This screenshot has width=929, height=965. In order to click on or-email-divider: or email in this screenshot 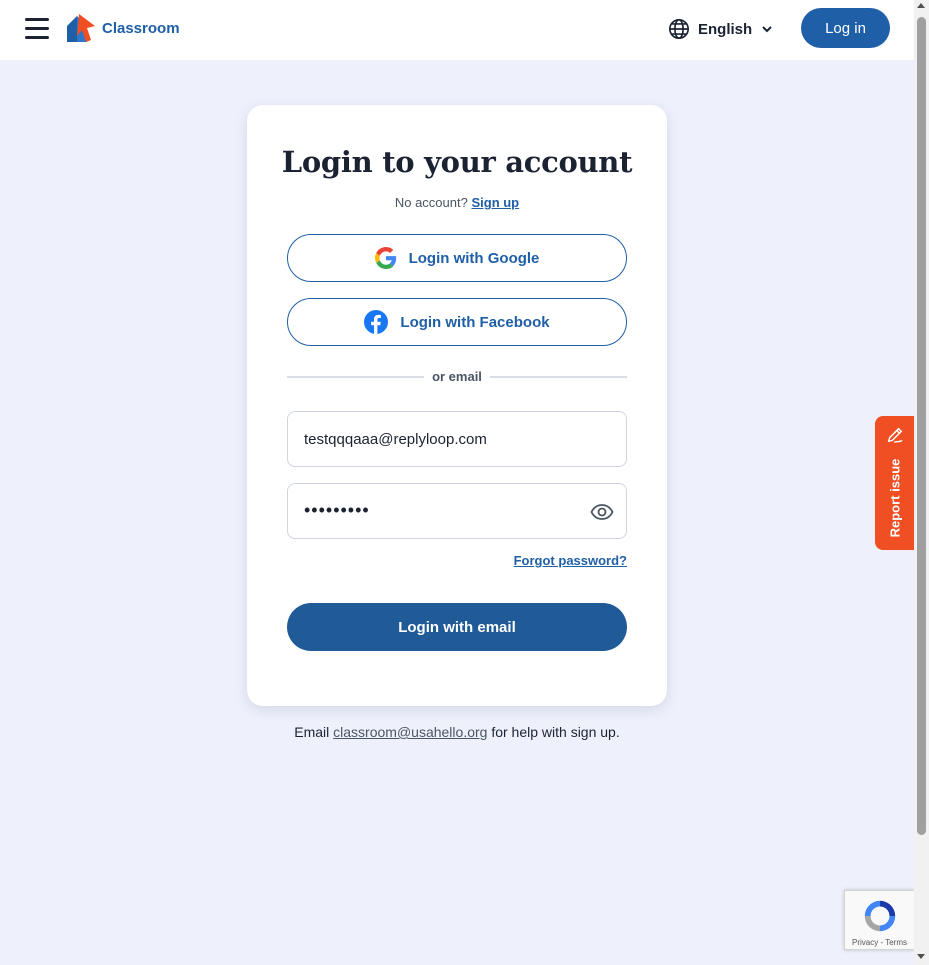, I will do `click(457, 377)`.